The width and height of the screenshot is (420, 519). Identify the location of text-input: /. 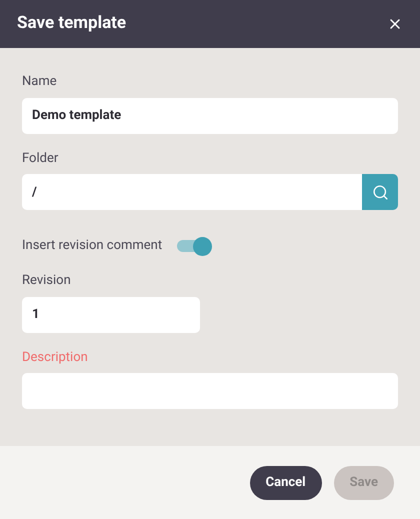
(192, 192).